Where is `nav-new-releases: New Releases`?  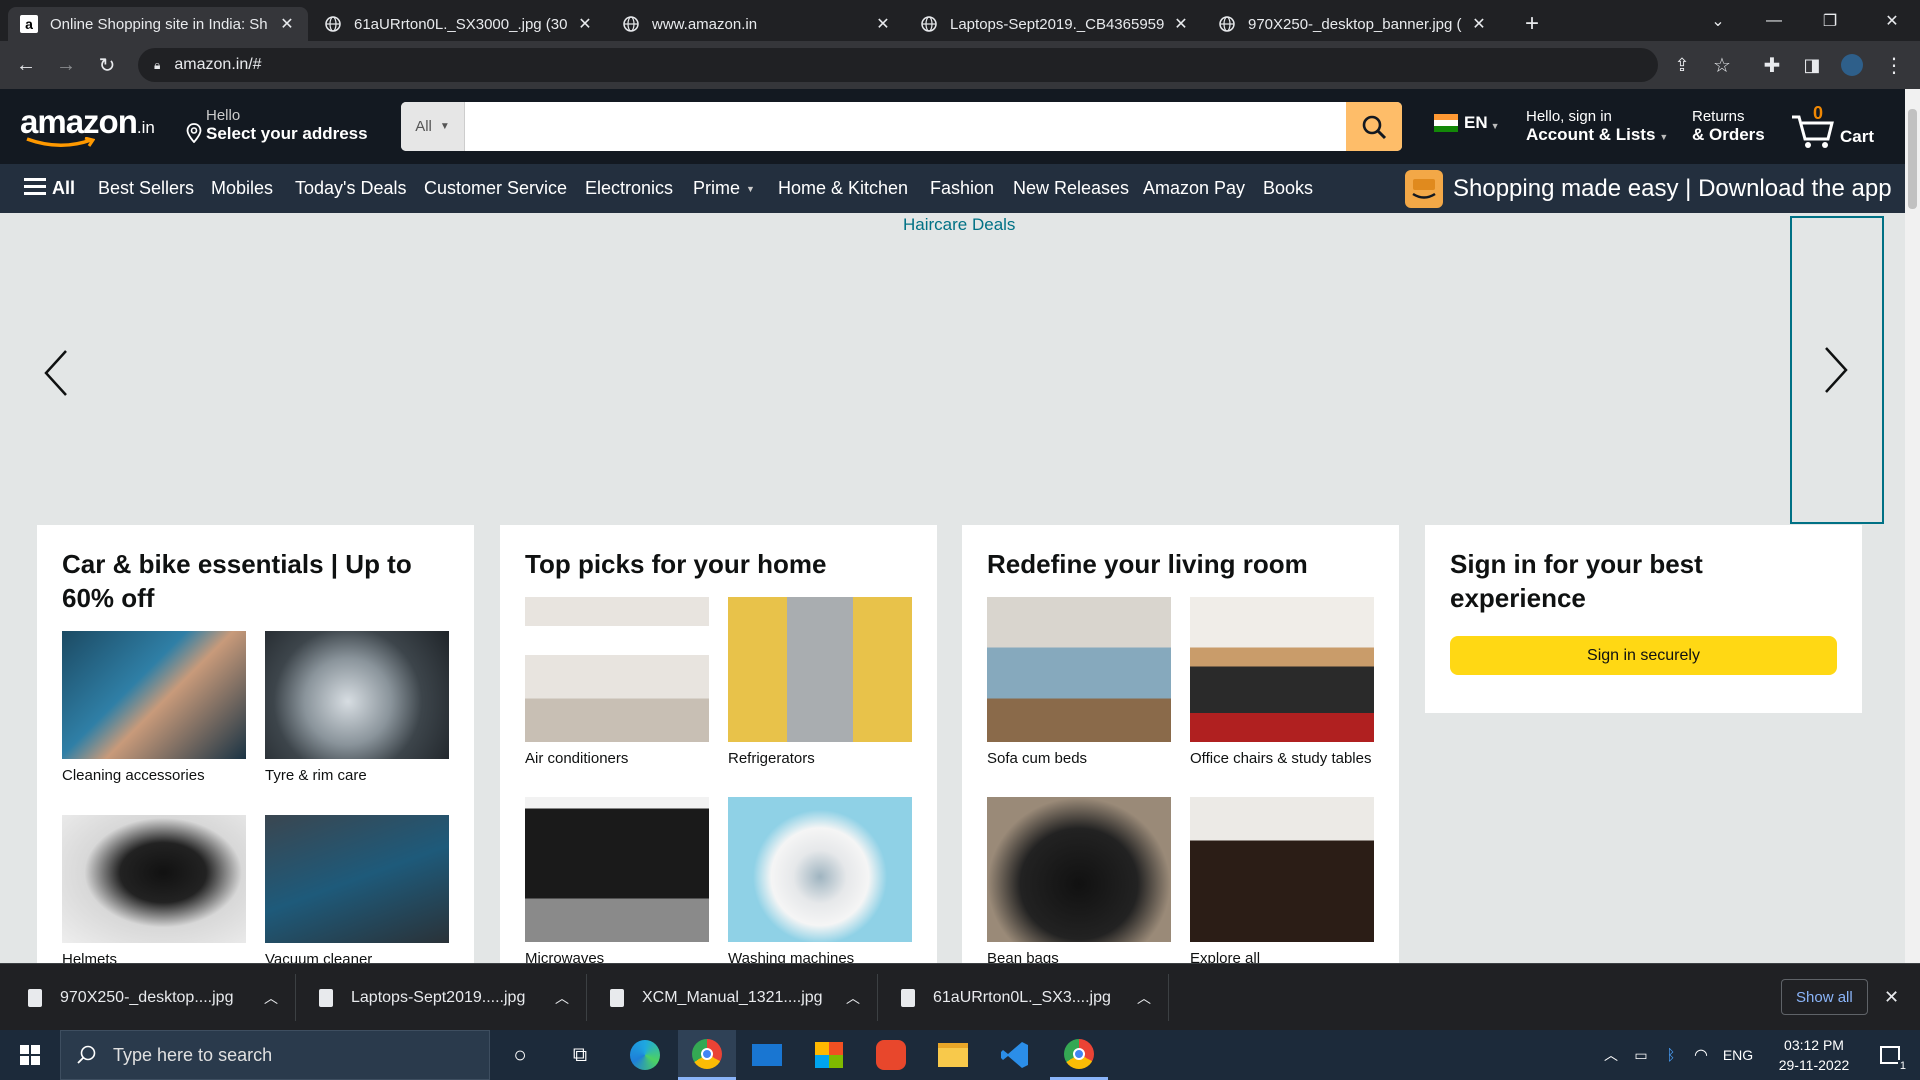
nav-new-releases: New Releases is located at coordinates (1071, 188).